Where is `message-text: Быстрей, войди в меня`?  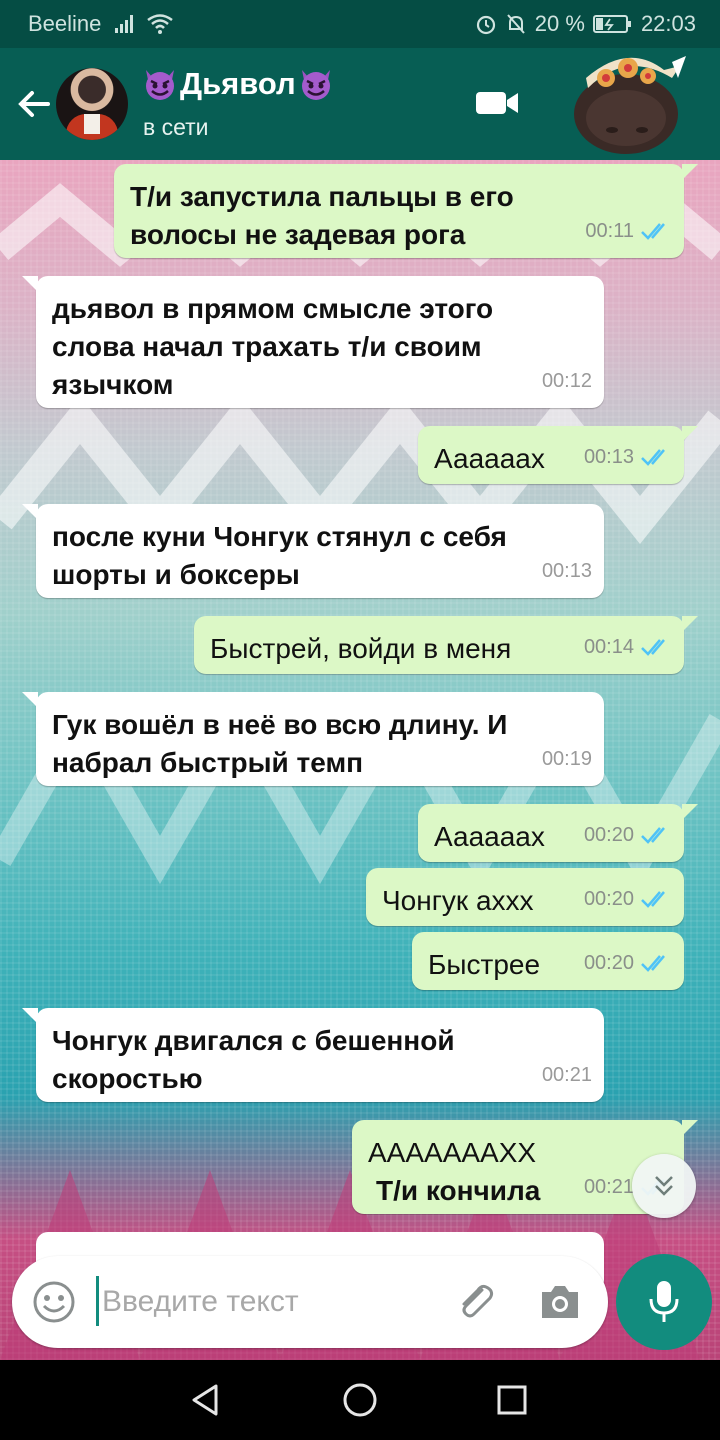 message-text: Быстрей, войди в меня is located at coordinates (361, 648).